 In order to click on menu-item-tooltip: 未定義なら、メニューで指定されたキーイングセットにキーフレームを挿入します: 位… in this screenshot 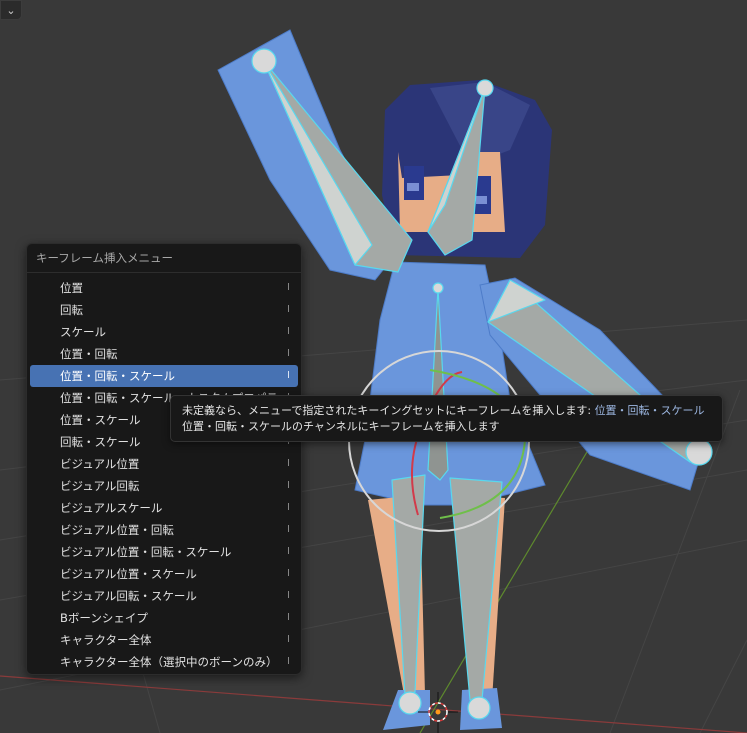, I will do `click(446, 418)`.